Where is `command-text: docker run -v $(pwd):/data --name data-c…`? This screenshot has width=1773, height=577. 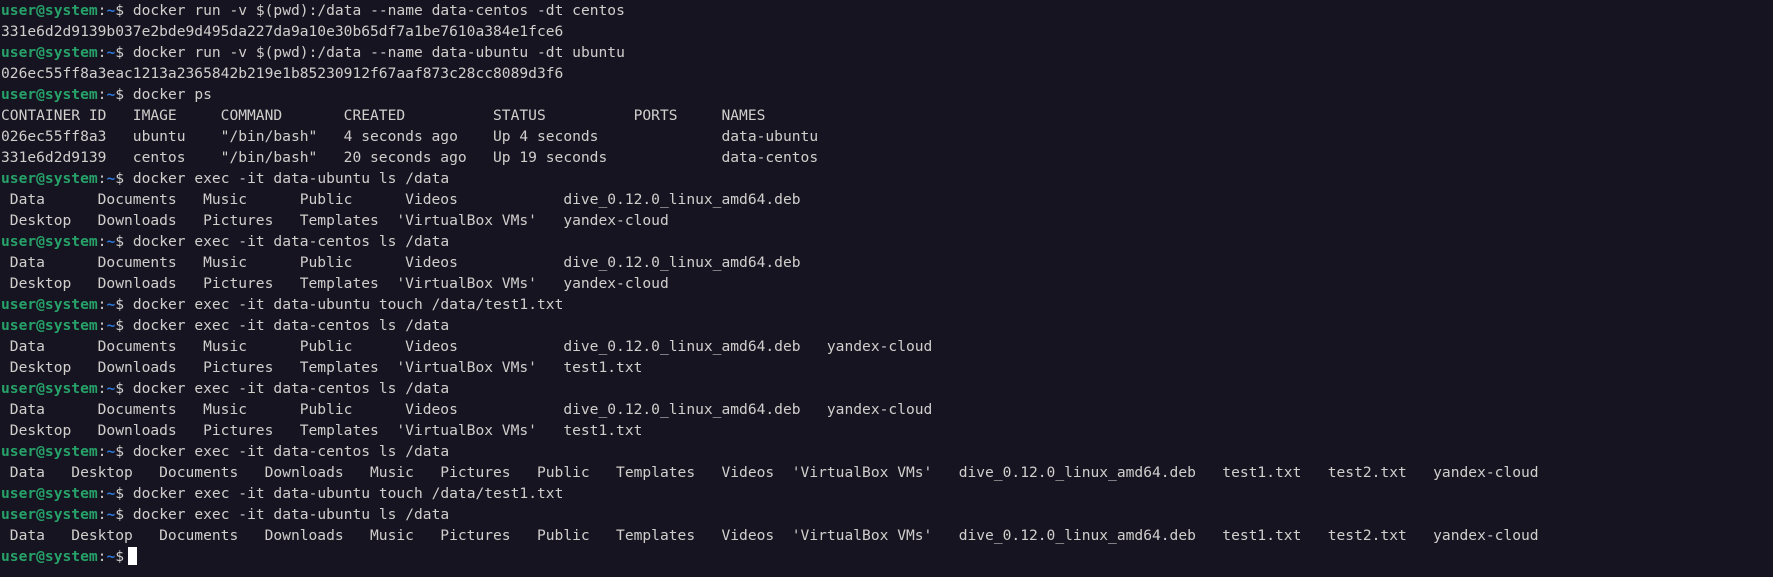 command-text: docker run -v $(pwd):/data --name data-c… is located at coordinates (378, 10).